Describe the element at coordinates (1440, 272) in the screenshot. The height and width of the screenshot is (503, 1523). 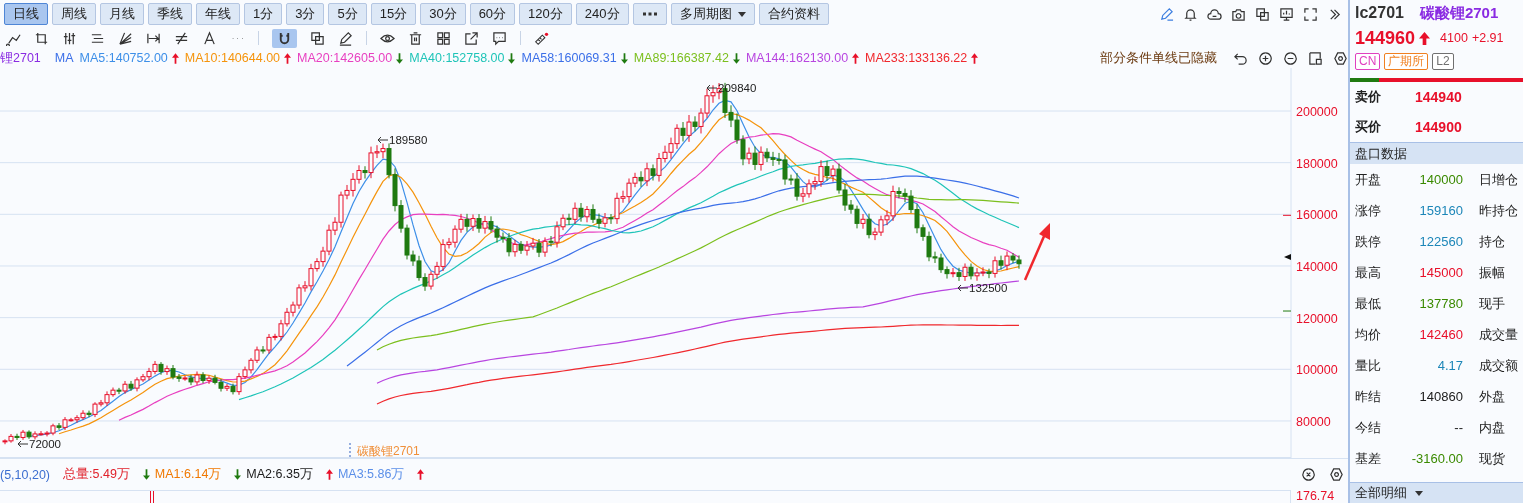
I see `field-value: 145000` at that location.